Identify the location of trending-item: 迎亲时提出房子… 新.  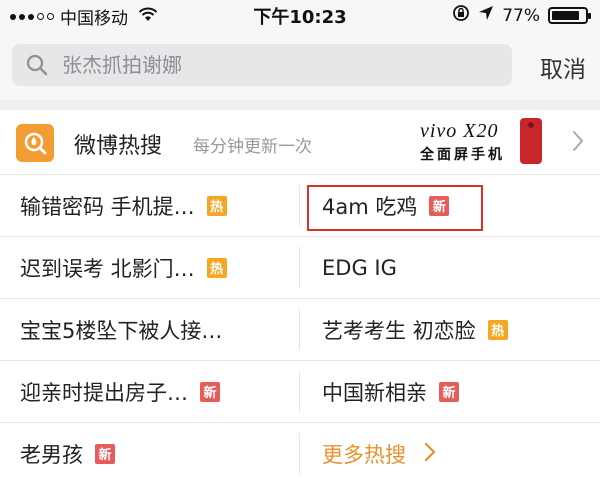
(158, 391).